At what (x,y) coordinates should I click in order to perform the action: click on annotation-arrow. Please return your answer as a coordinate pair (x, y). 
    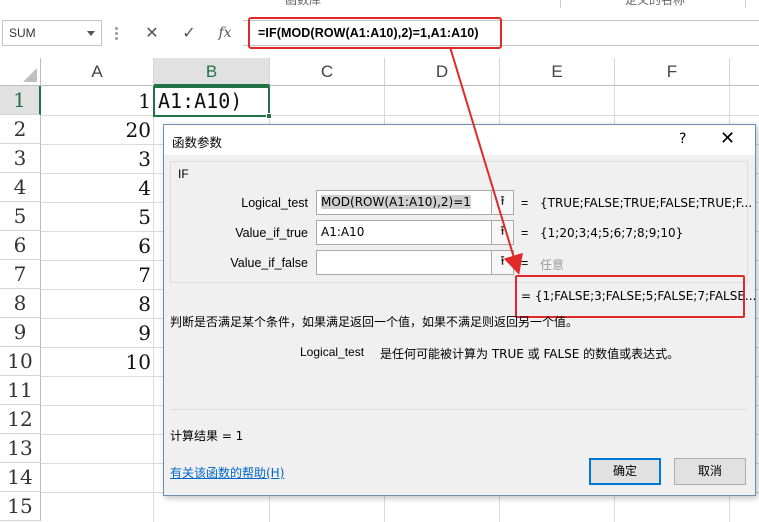
    Looking at the image, I should click on (486, 160).